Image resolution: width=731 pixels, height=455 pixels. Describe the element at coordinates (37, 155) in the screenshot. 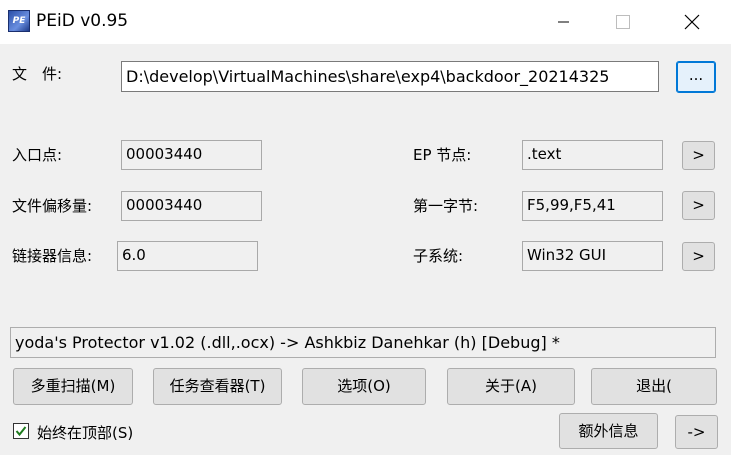

I see `entry-point-label: 入口点:` at that location.